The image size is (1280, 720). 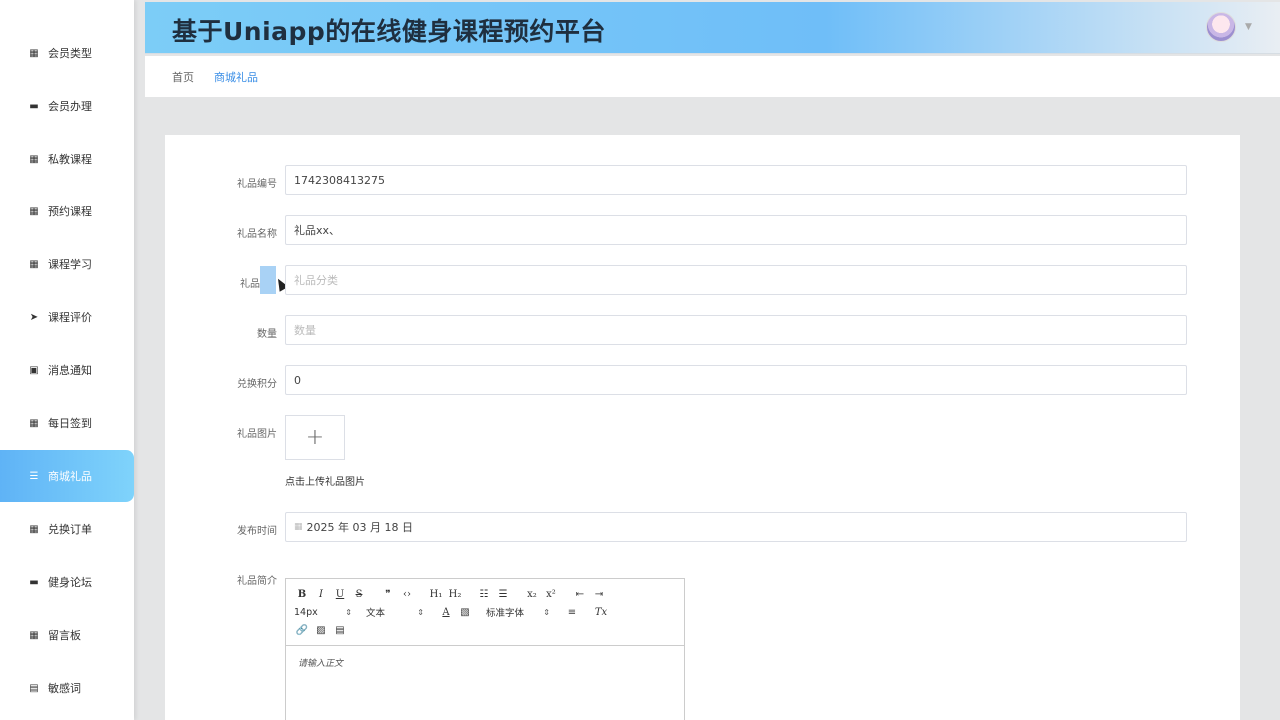 I want to click on gift-name-label: 礼品名称, so click(x=257, y=234).